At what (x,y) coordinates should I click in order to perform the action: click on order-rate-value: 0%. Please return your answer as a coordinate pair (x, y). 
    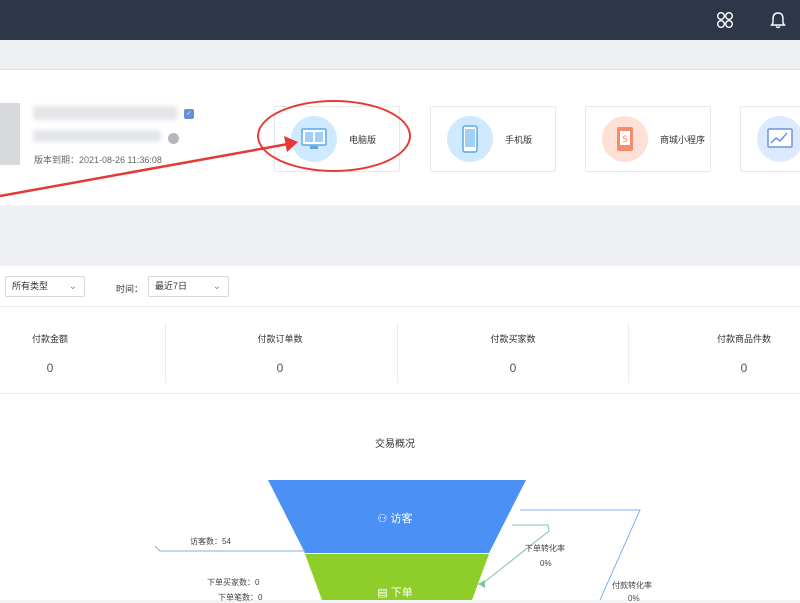
    Looking at the image, I should click on (546, 563).